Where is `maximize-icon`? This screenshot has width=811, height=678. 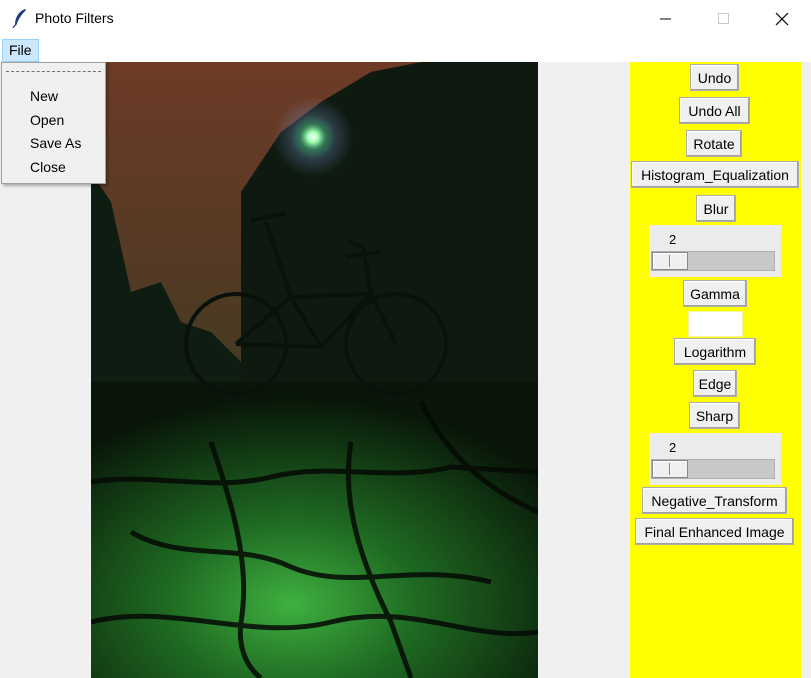
maximize-icon is located at coordinates (723, 18).